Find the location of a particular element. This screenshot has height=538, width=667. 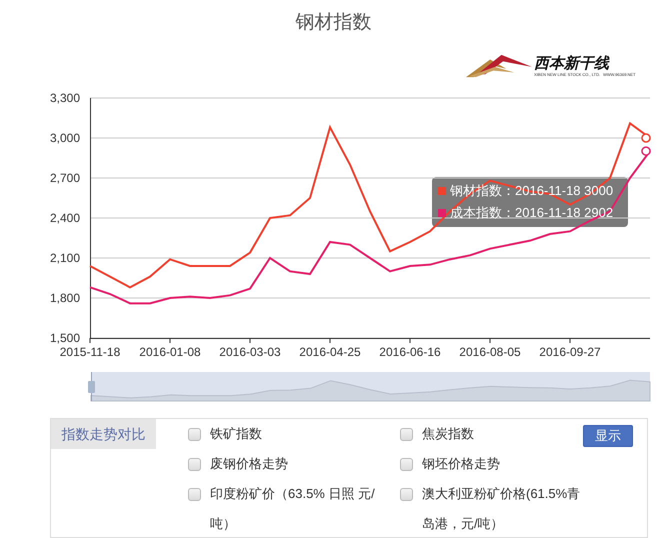

checkbox-label: 废钢价格走势 is located at coordinates (249, 464).